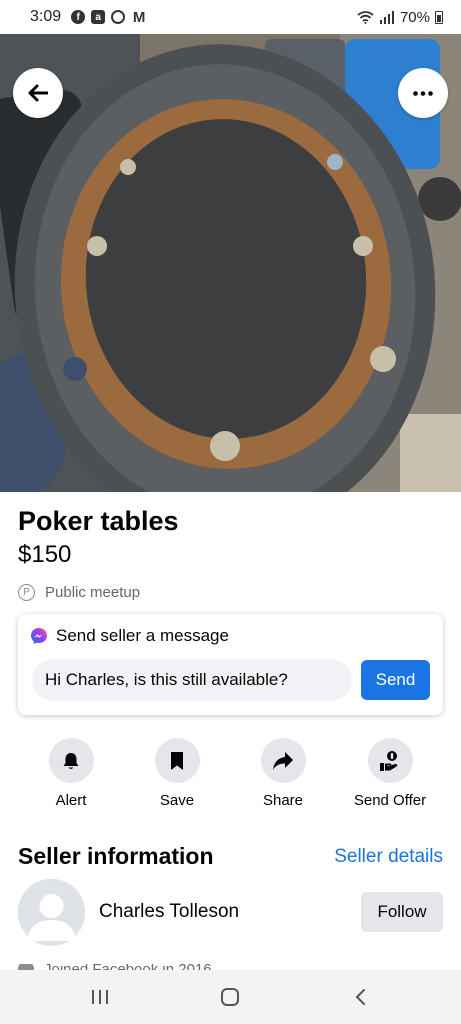  What do you see at coordinates (26, 592) in the screenshot?
I see `public-meetup-icon: P` at bounding box center [26, 592].